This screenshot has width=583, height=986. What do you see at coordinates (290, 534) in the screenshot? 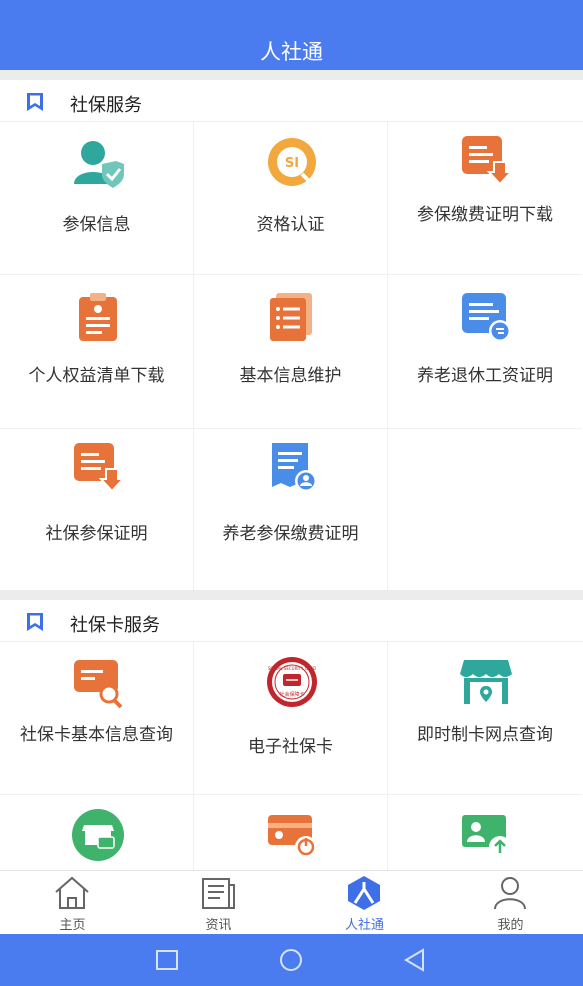
I see `cell-label: 养老参保缴费证明` at bounding box center [290, 534].